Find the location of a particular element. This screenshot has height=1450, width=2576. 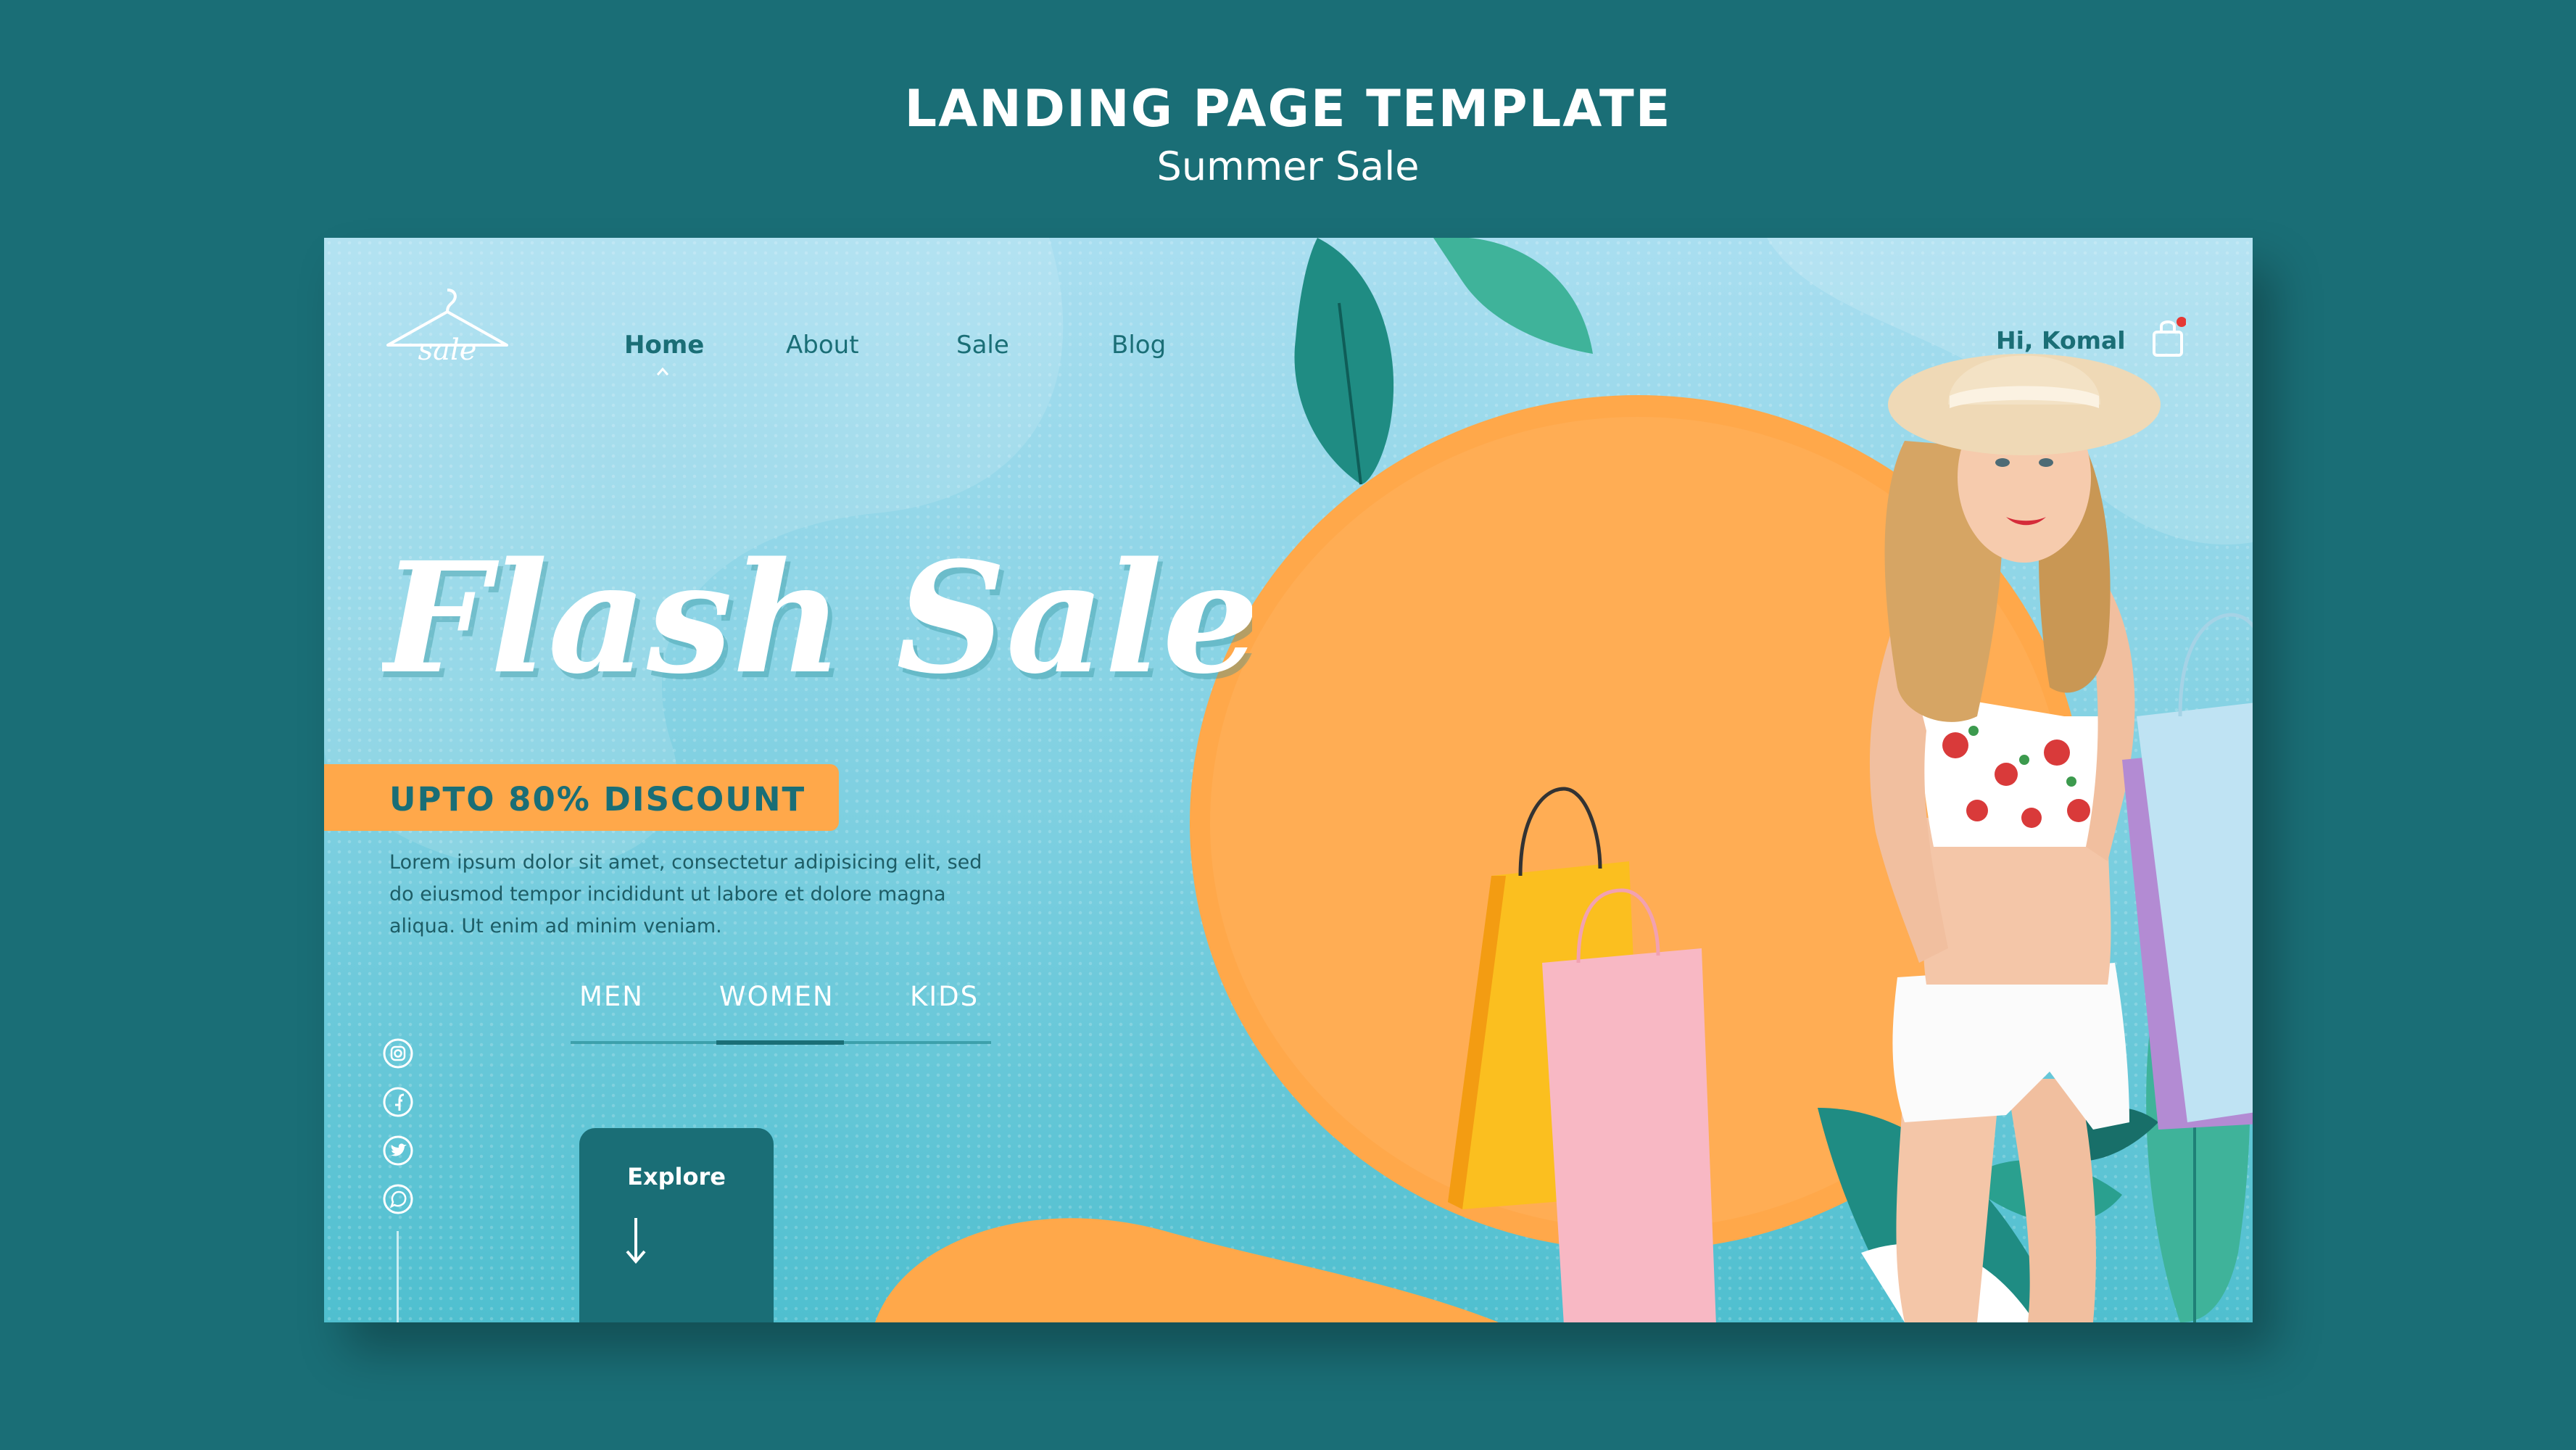

discount-badge: UPTO 80% DISCOUNT is located at coordinates (581, 797).